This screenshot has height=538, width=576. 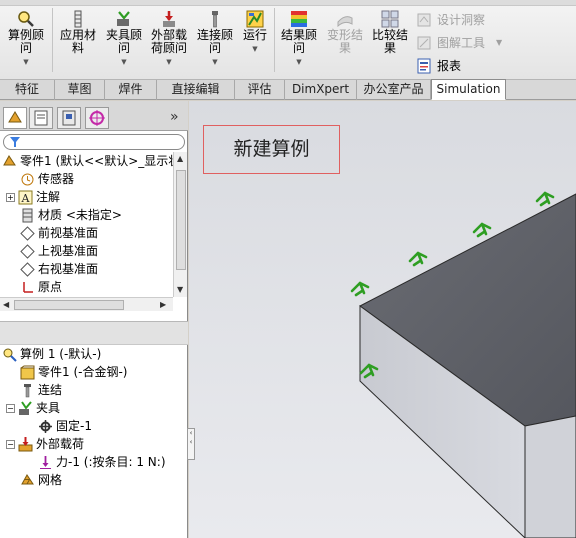 I want to click on study-item-force-1: 力-1 (:按条目: 1 N:), so click(x=102, y=462).